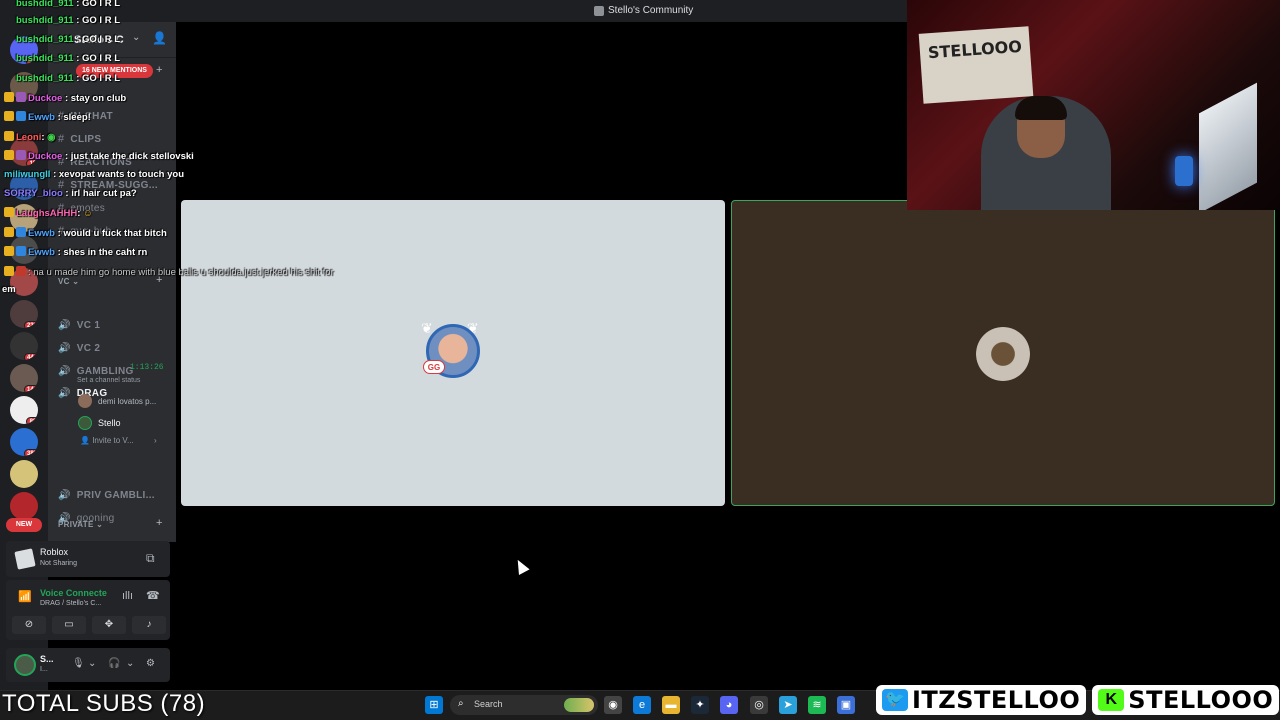 This screenshot has height=720, width=1280. What do you see at coordinates (788, 705) in the screenshot?
I see `telegram-icon: ➤` at bounding box center [788, 705].